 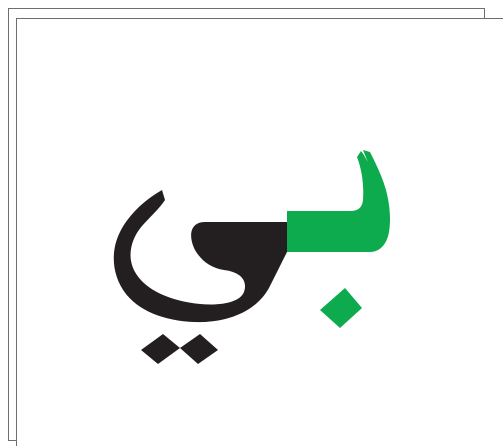 What do you see at coordinates (200, 256) in the screenshot?
I see `black-ya-letter` at bounding box center [200, 256].